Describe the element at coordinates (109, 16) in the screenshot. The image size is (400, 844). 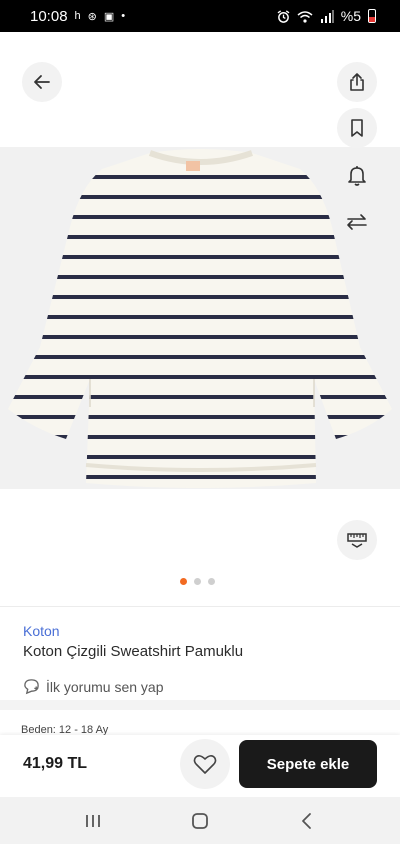
I see `app-notification-icon: ▣` at that location.